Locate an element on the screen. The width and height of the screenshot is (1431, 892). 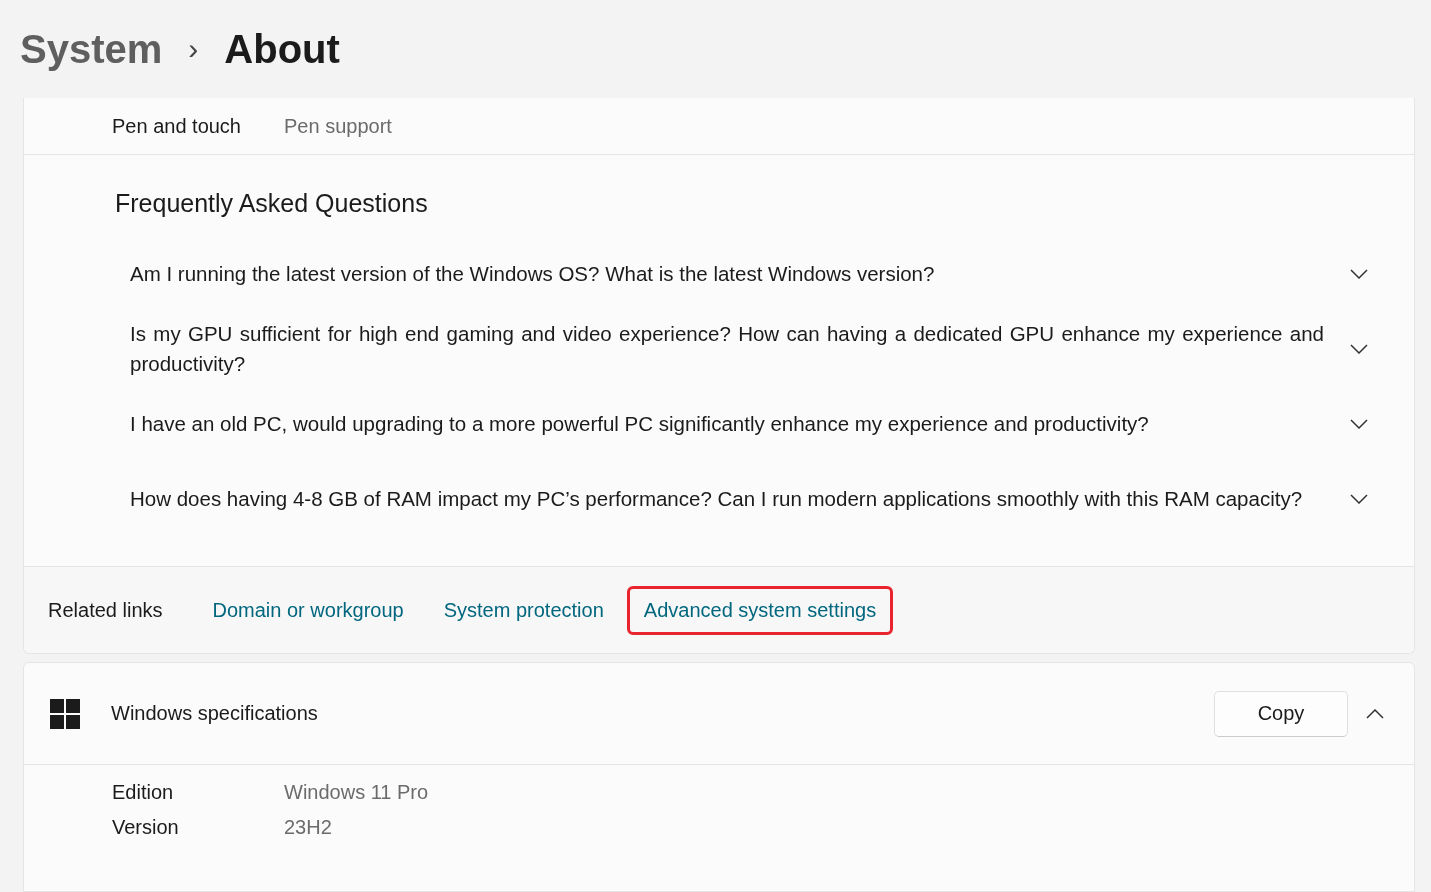
spec-label: Pen and touch is located at coordinates (177, 126).